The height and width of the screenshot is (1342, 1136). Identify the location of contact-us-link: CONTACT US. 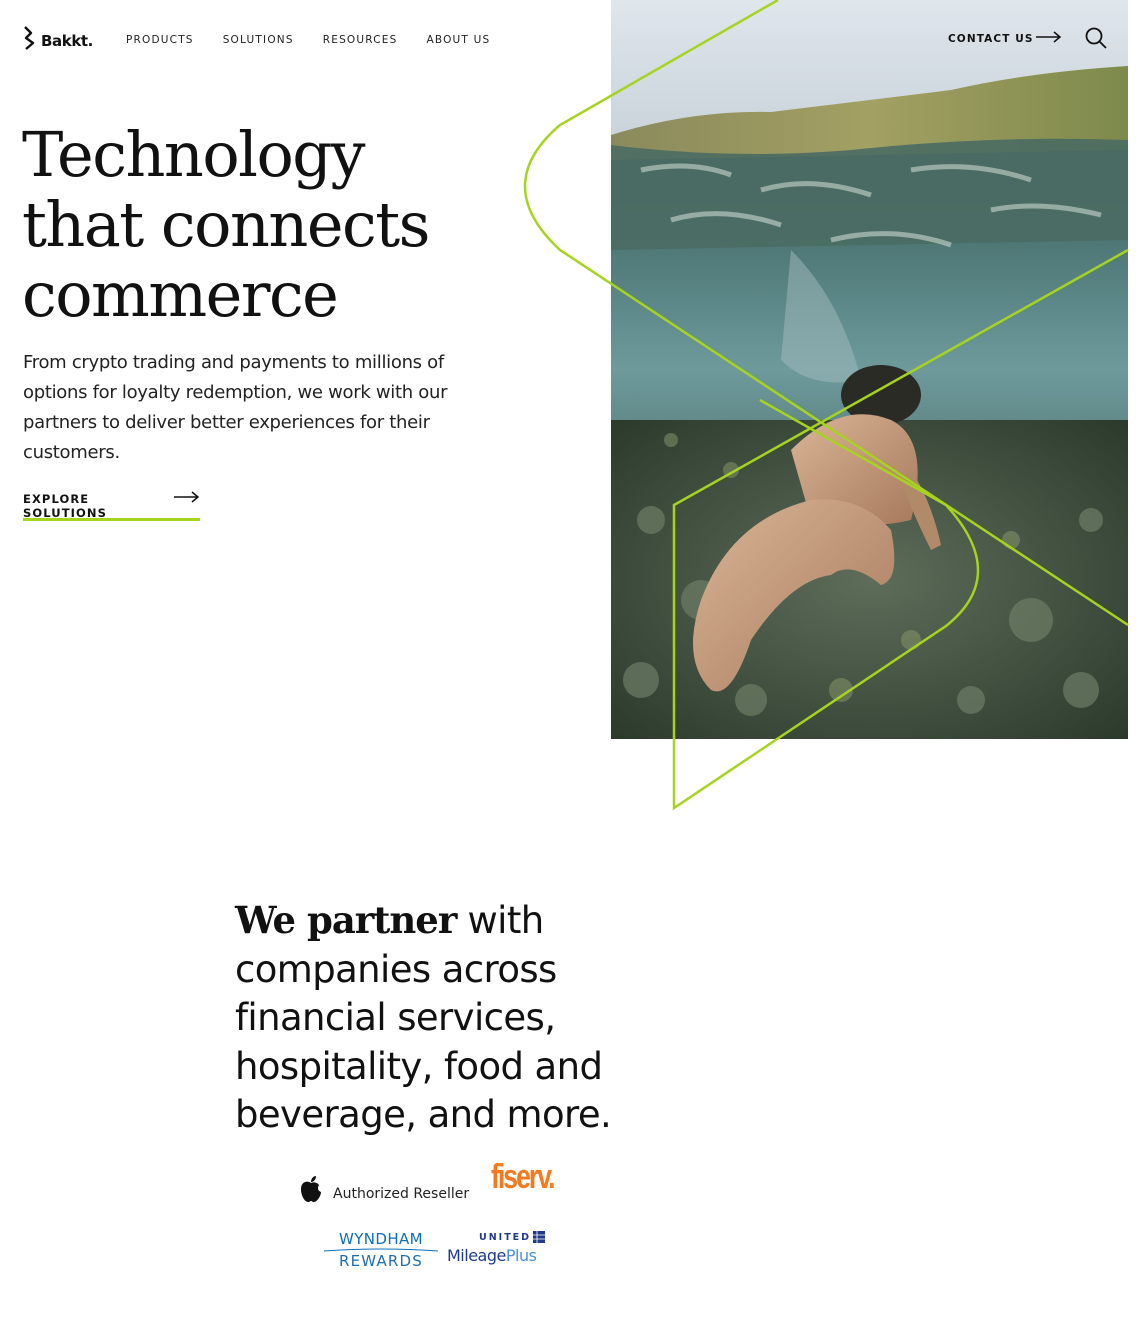
(1005, 39).